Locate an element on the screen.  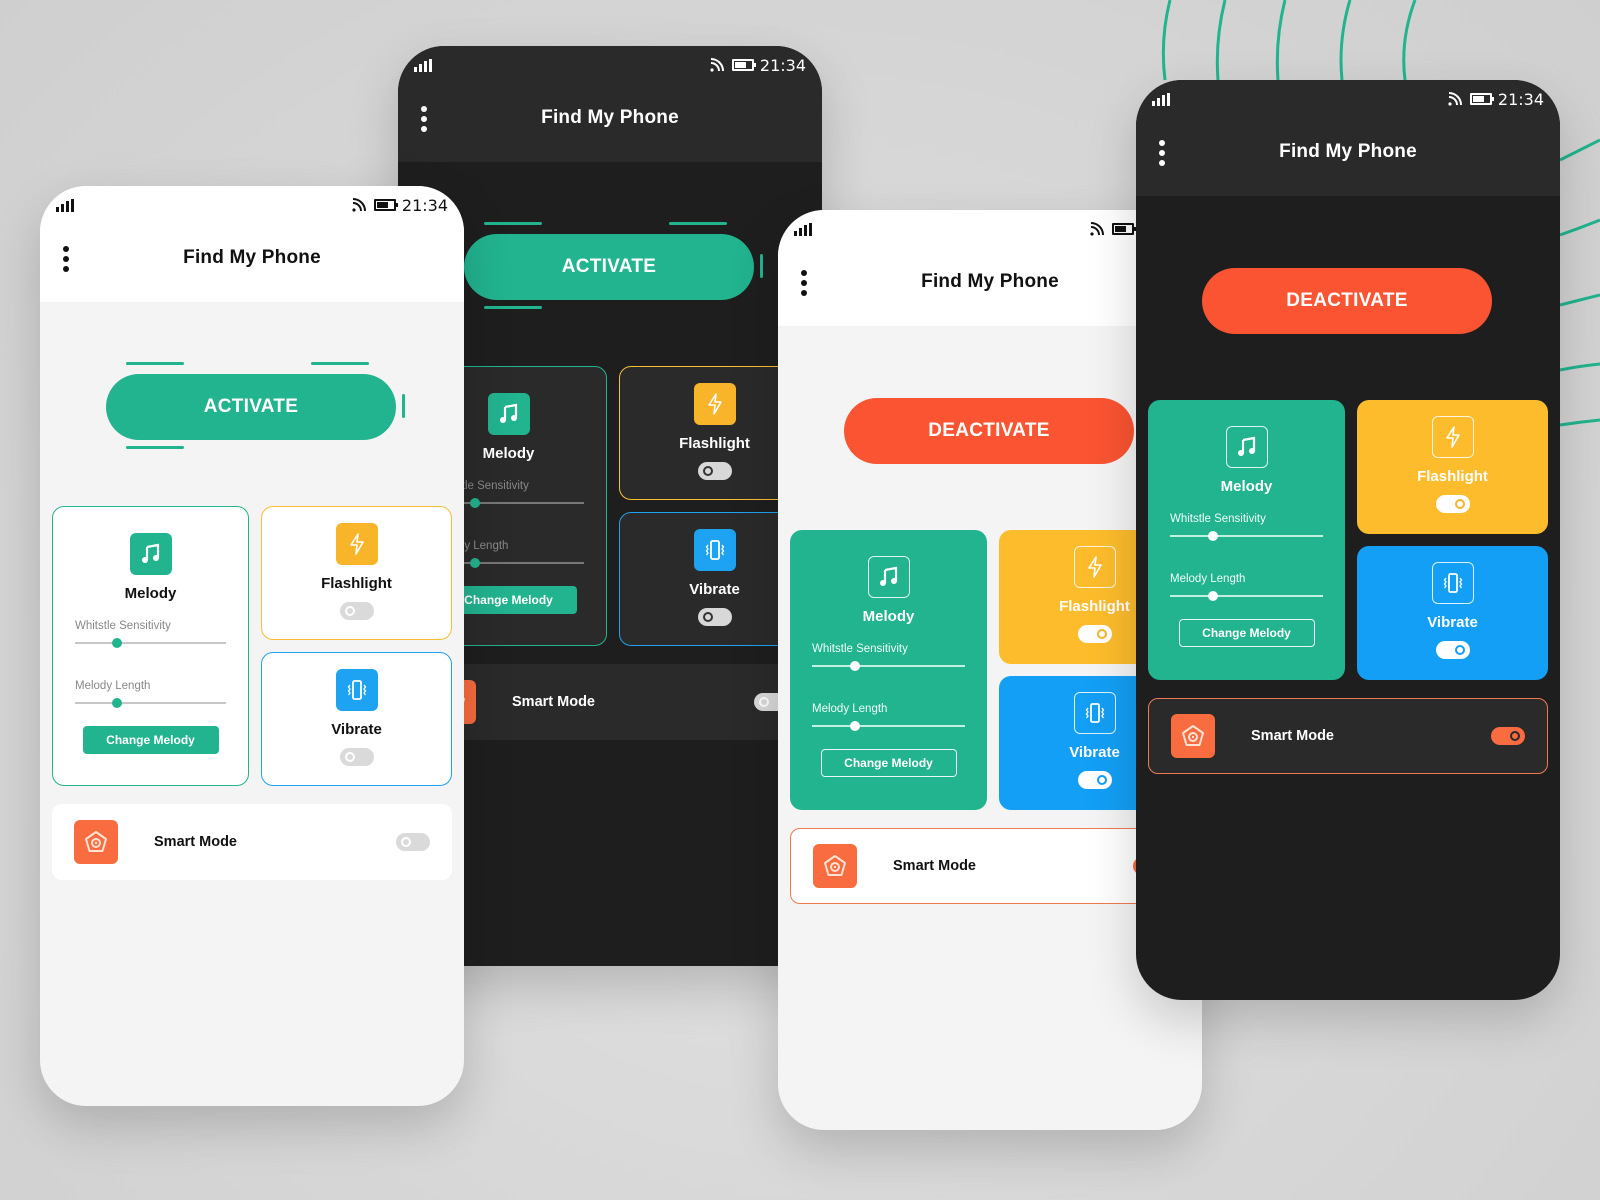
main-toggle-area: ACTIVATE is located at coordinates (255, 408).